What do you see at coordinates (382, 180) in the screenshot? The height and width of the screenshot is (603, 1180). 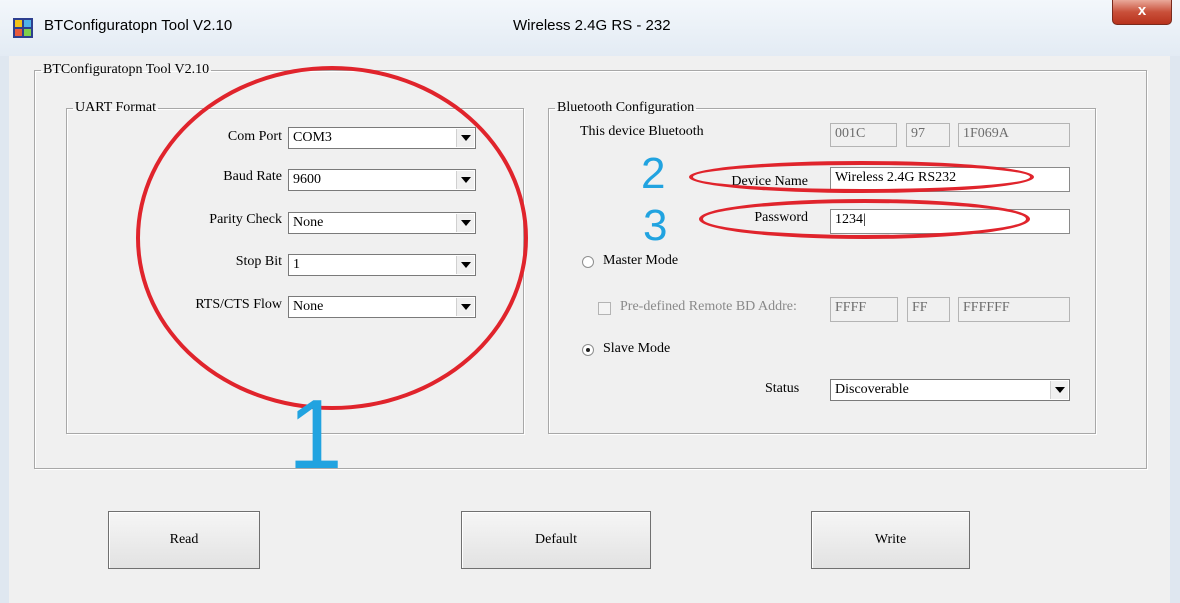 I see `baud-rate-select: 9600` at bounding box center [382, 180].